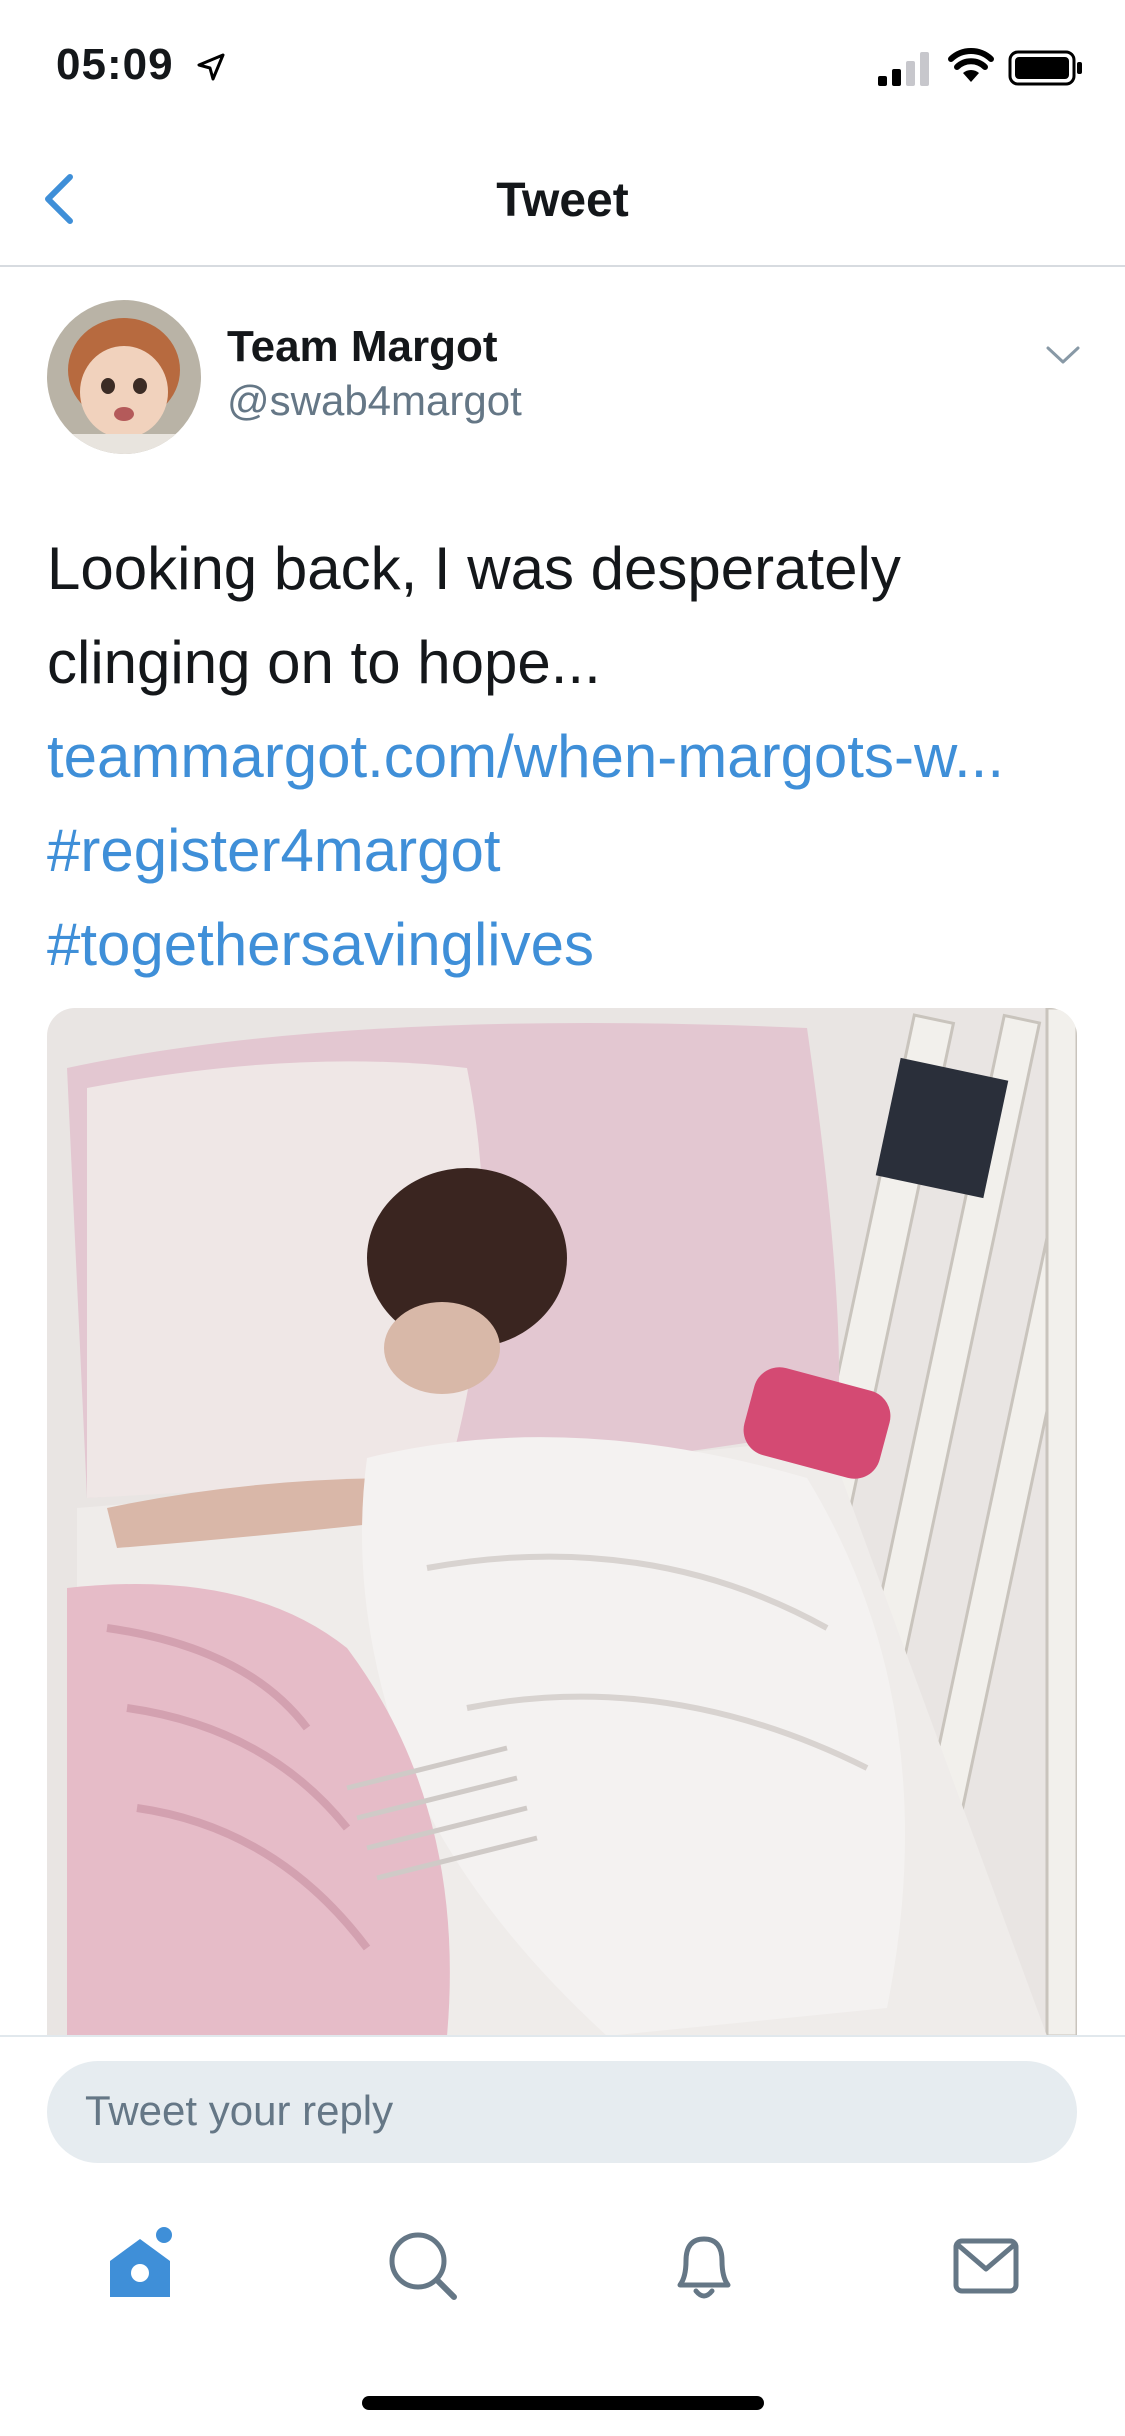  I want to click on nav-bar: Tweet, so click(562, 201).